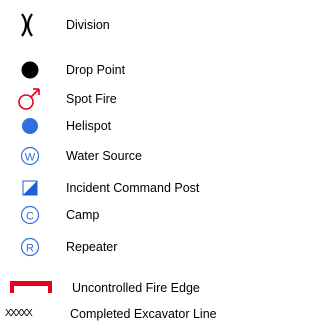 The width and height of the screenshot is (320, 331). Describe the element at coordinates (88, 25) in the screenshot. I see `legend-label: Division` at that location.